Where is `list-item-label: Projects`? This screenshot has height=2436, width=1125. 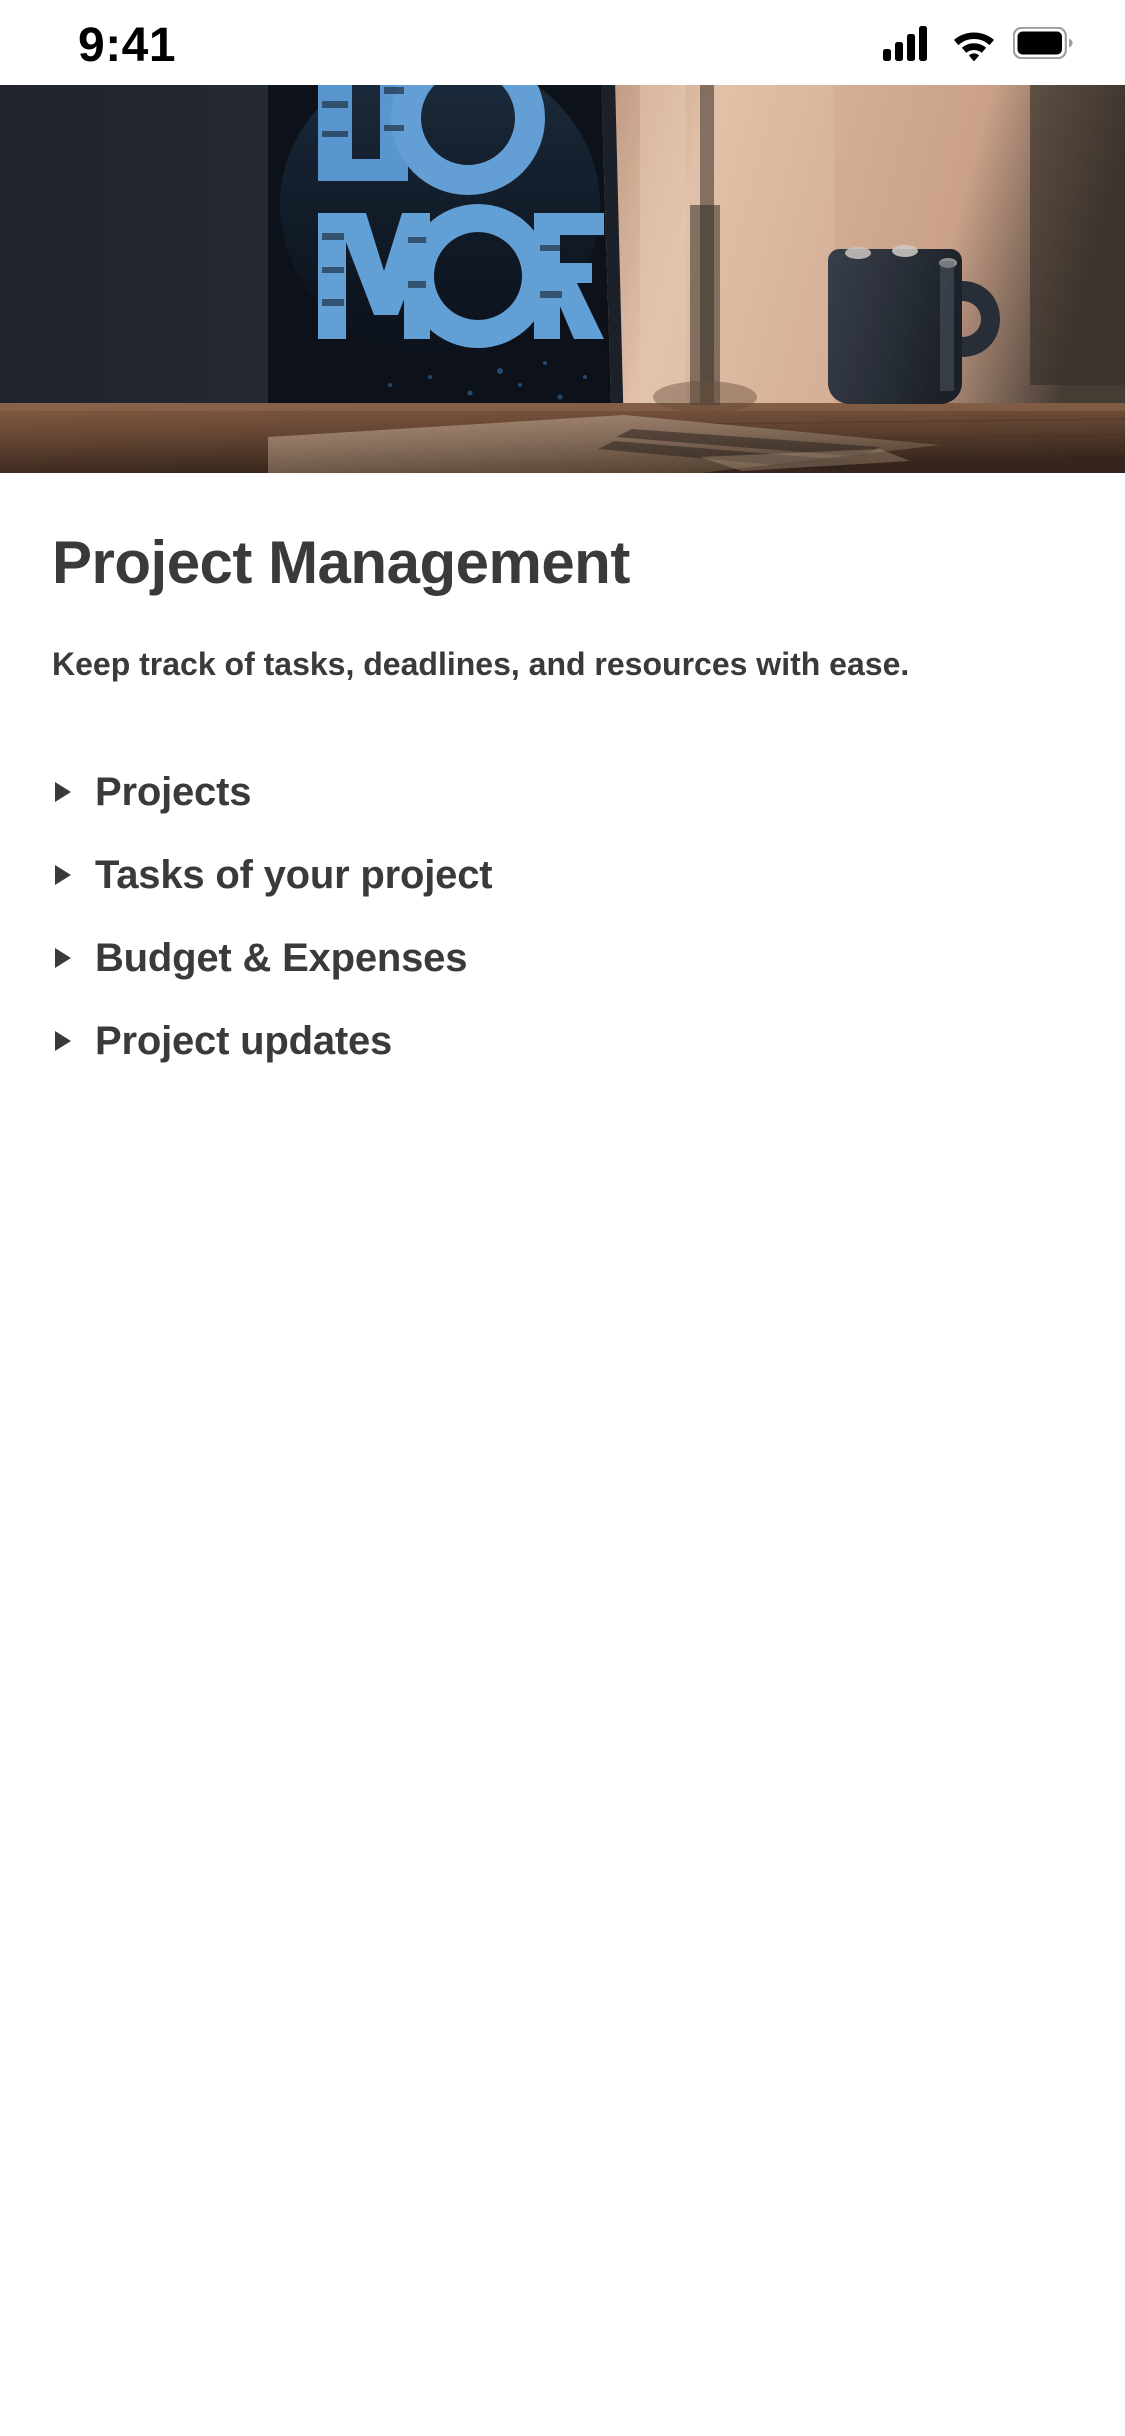 list-item-label: Projects is located at coordinates (173, 792).